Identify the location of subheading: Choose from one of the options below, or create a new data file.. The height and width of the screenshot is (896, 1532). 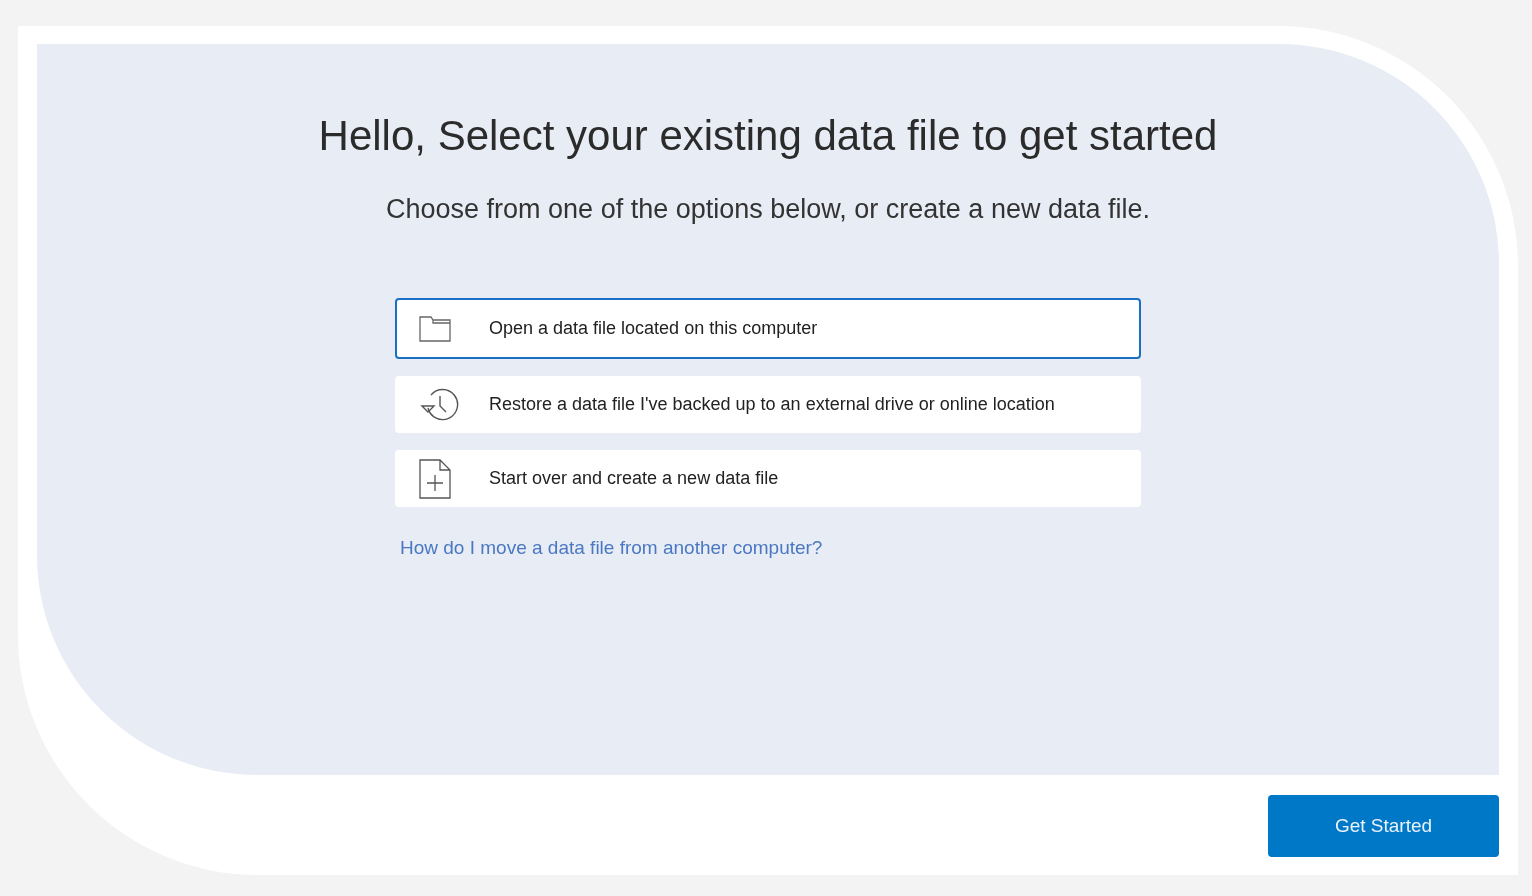
(768, 209).